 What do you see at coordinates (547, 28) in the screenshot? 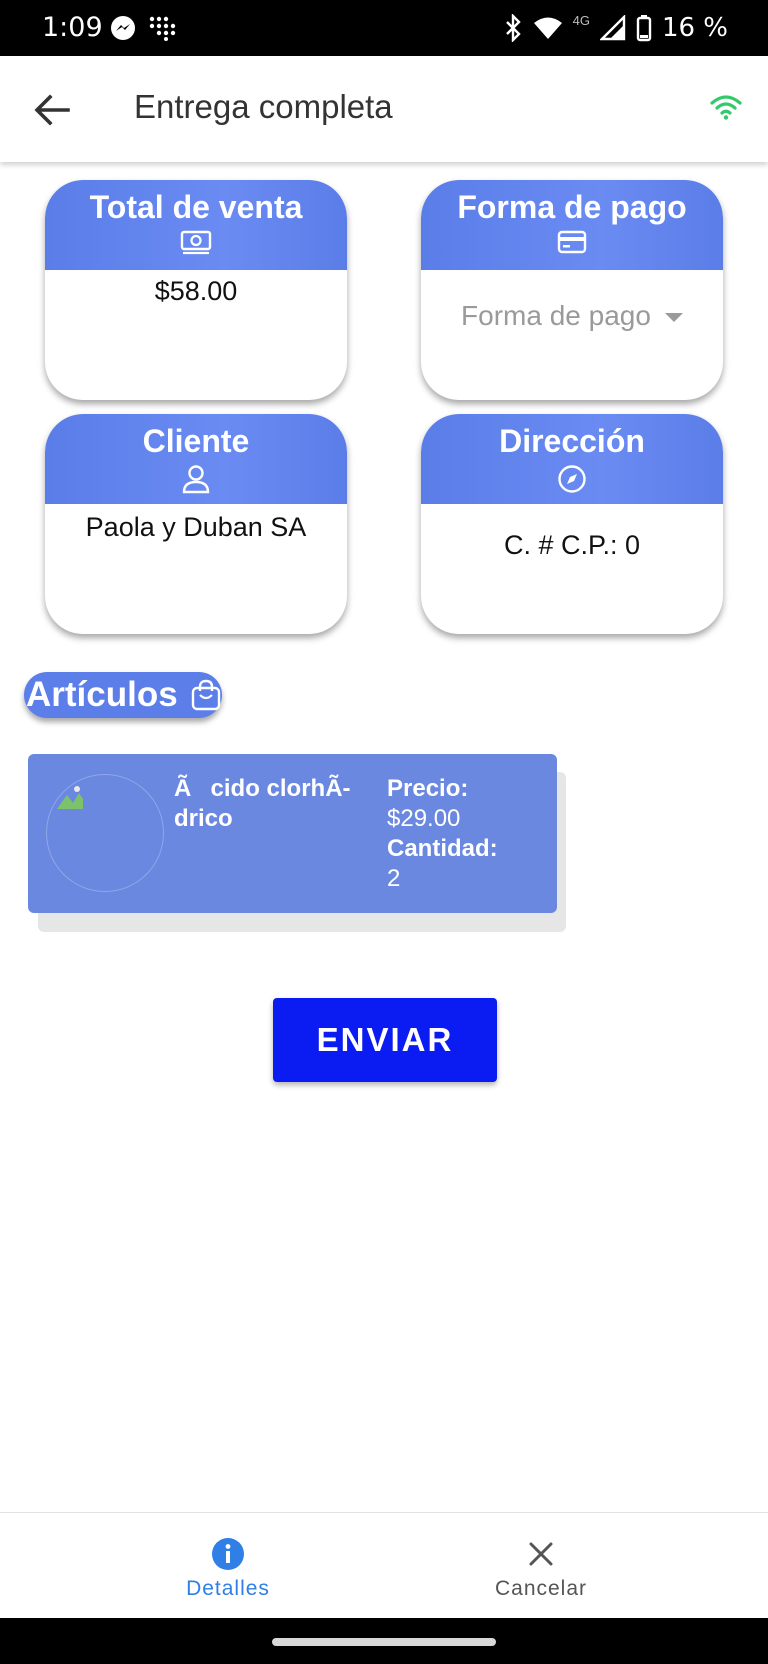
I see `wifi-signal-icon` at bounding box center [547, 28].